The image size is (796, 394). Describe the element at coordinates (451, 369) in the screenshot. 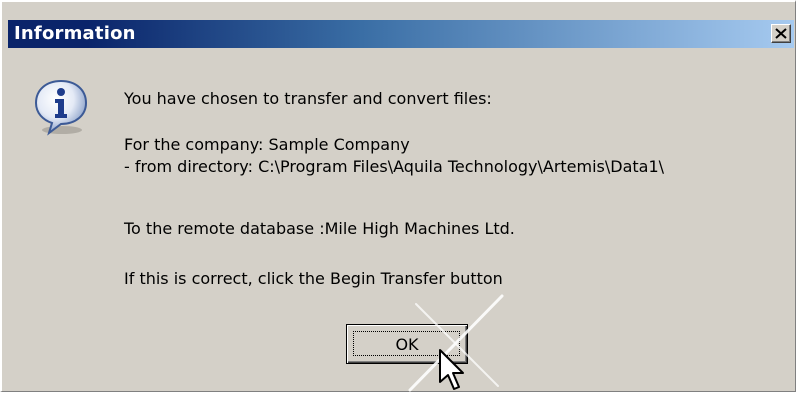

I see `mouse-cursor-icon` at that location.